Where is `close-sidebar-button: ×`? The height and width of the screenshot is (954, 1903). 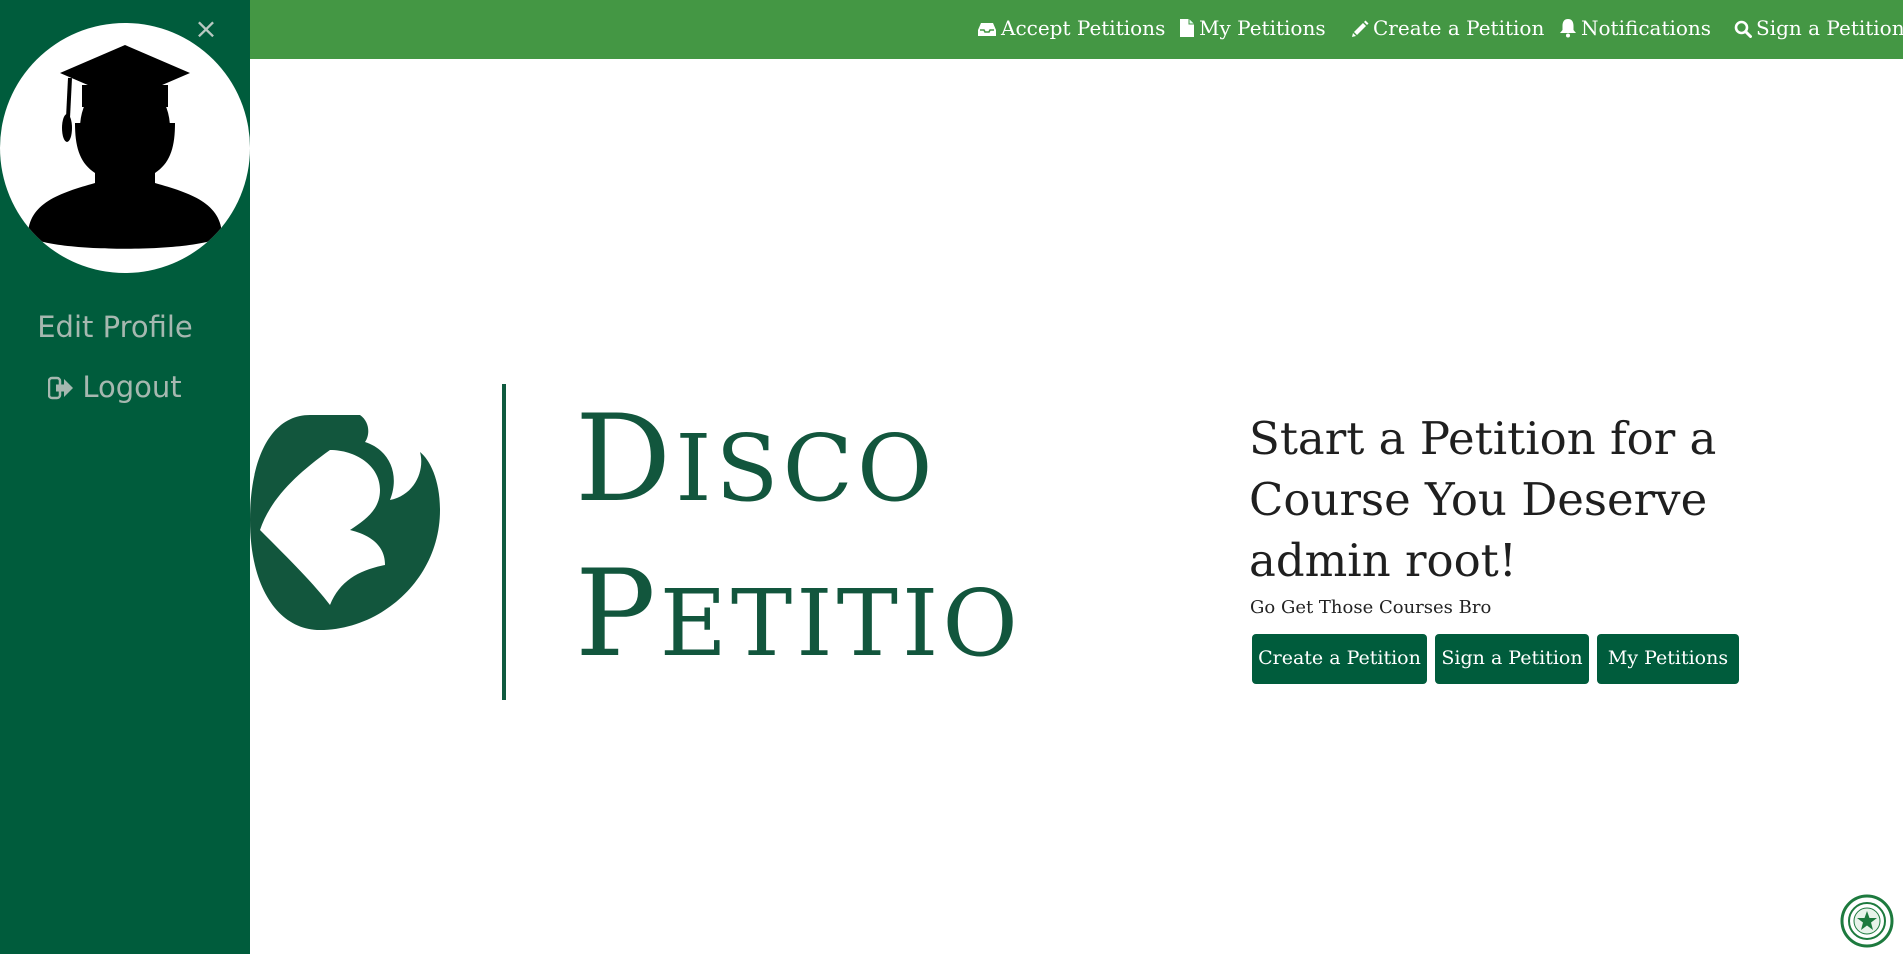 close-sidebar-button: × is located at coordinates (206, 29).